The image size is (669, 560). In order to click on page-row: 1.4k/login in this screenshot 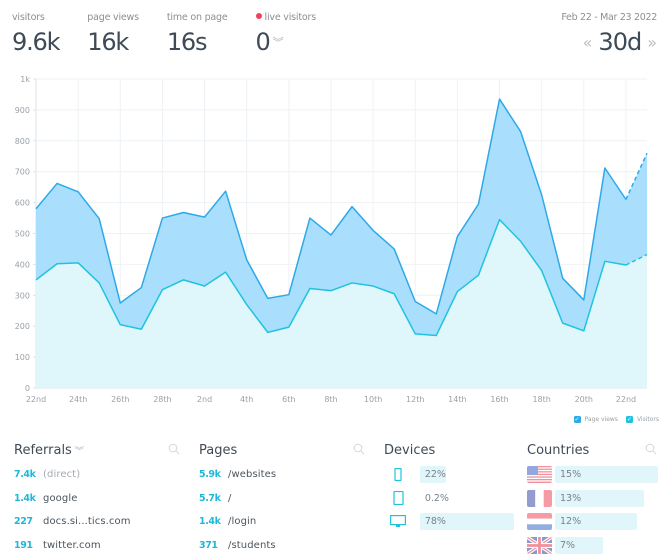, I will do `click(284, 522)`.